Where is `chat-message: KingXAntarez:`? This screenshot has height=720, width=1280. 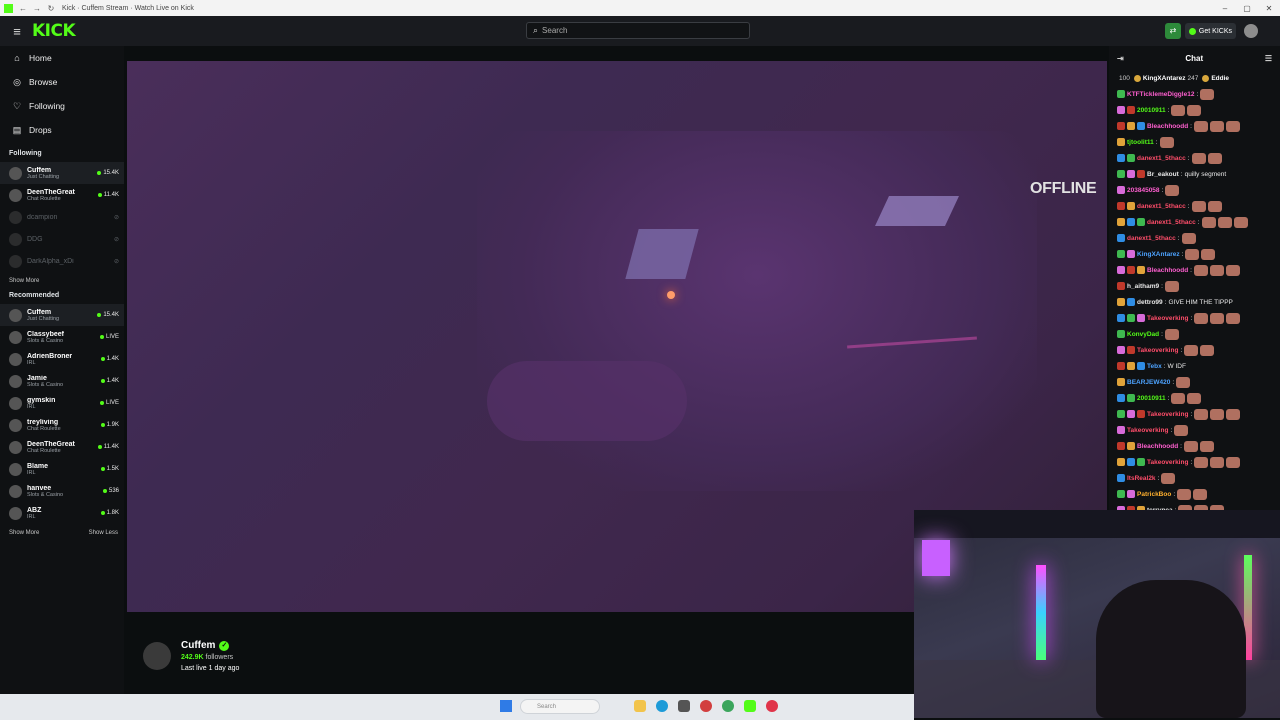 chat-message: KingXAntarez: is located at coordinates (1194, 254).